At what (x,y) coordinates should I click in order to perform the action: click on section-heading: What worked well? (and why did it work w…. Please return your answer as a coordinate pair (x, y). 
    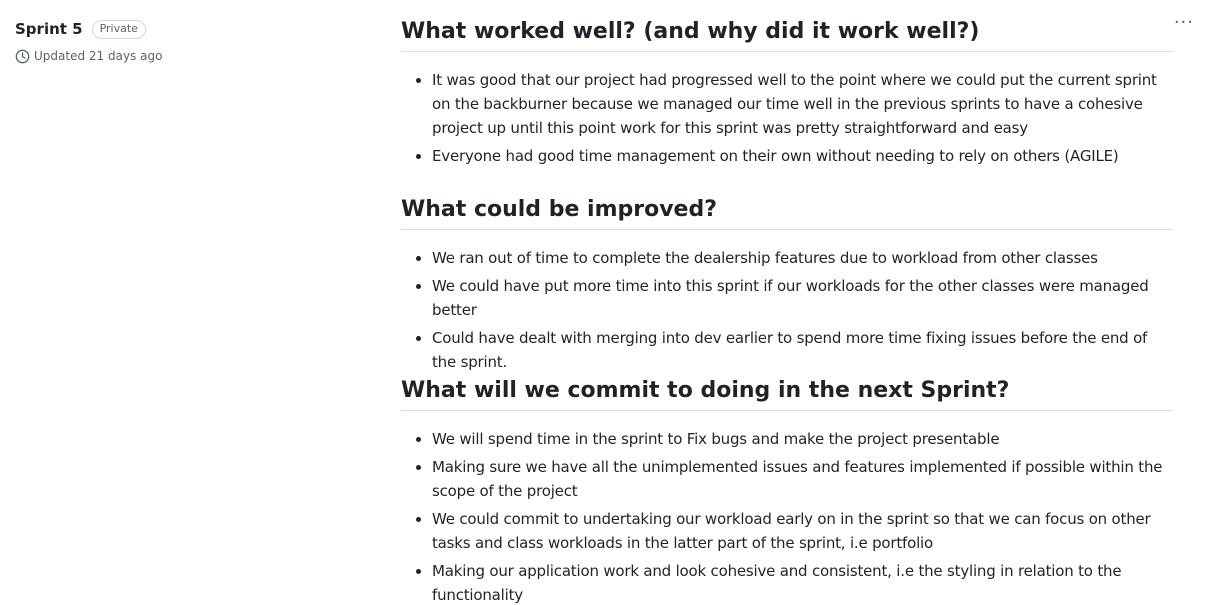
    Looking at the image, I should click on (787, 35).